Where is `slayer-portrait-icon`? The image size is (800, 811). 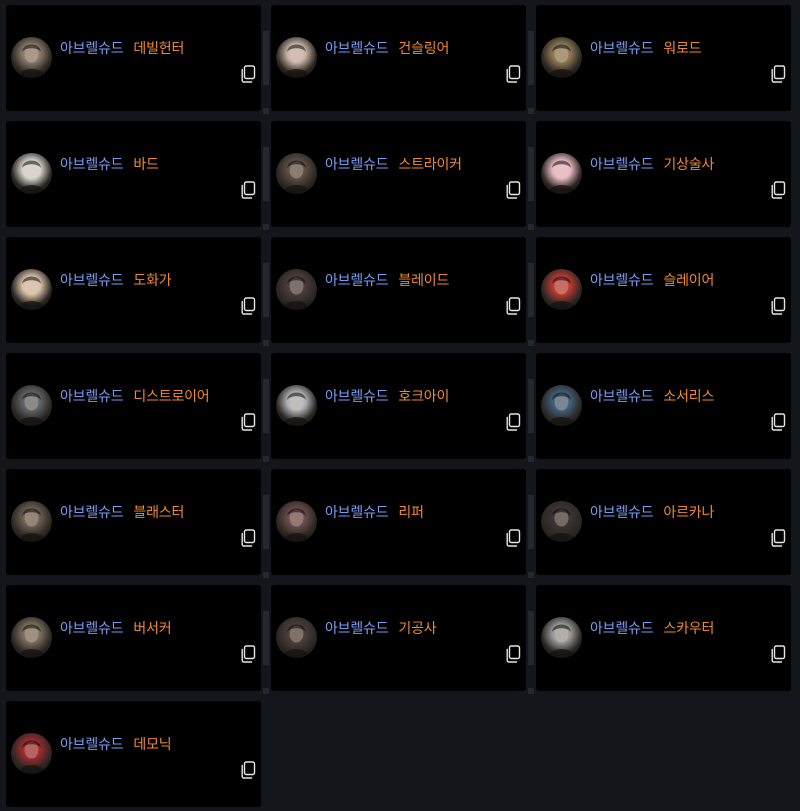
slayer-portrait-icon is located at coordinates (561, 289).